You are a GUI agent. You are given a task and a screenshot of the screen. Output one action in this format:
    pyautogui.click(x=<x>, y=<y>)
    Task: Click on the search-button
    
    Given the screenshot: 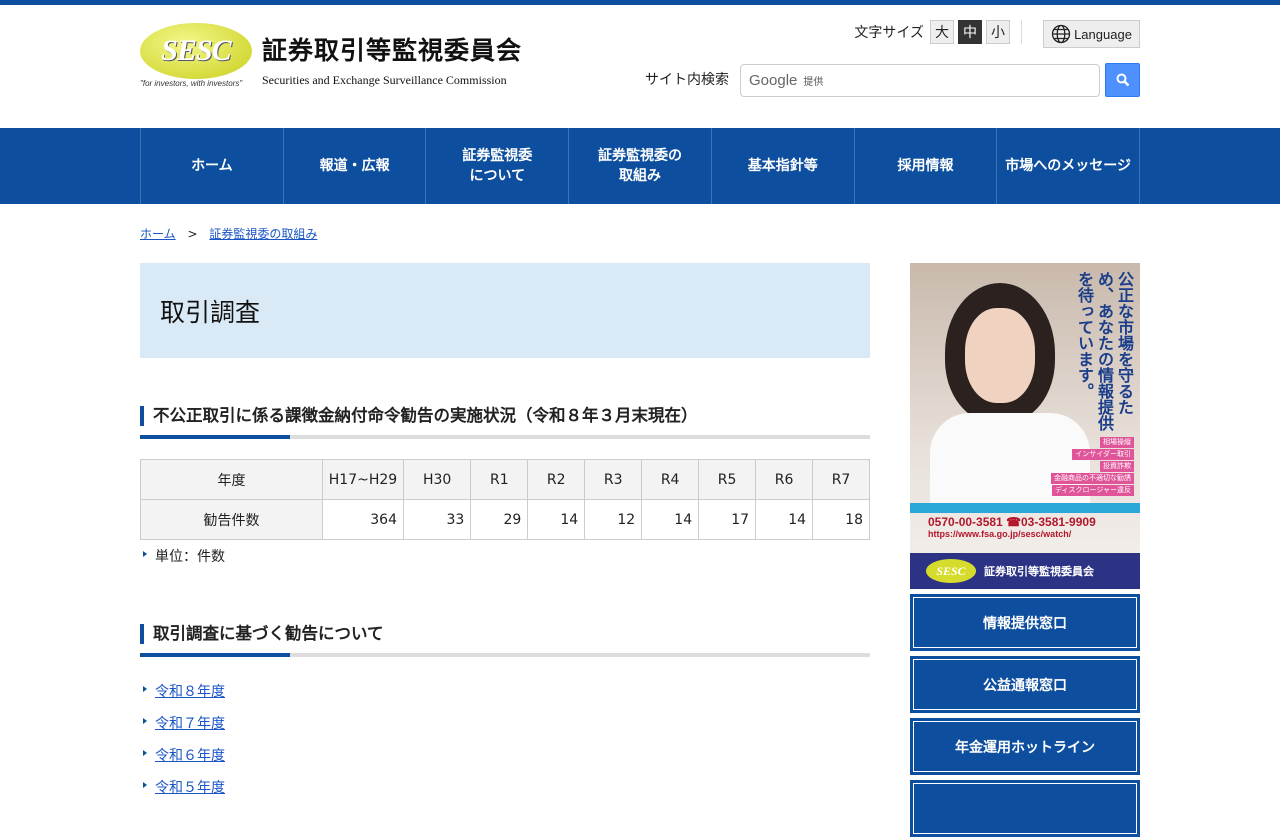 What is the action you would take?
    pyautogui.click(x=1122, y=80)
    